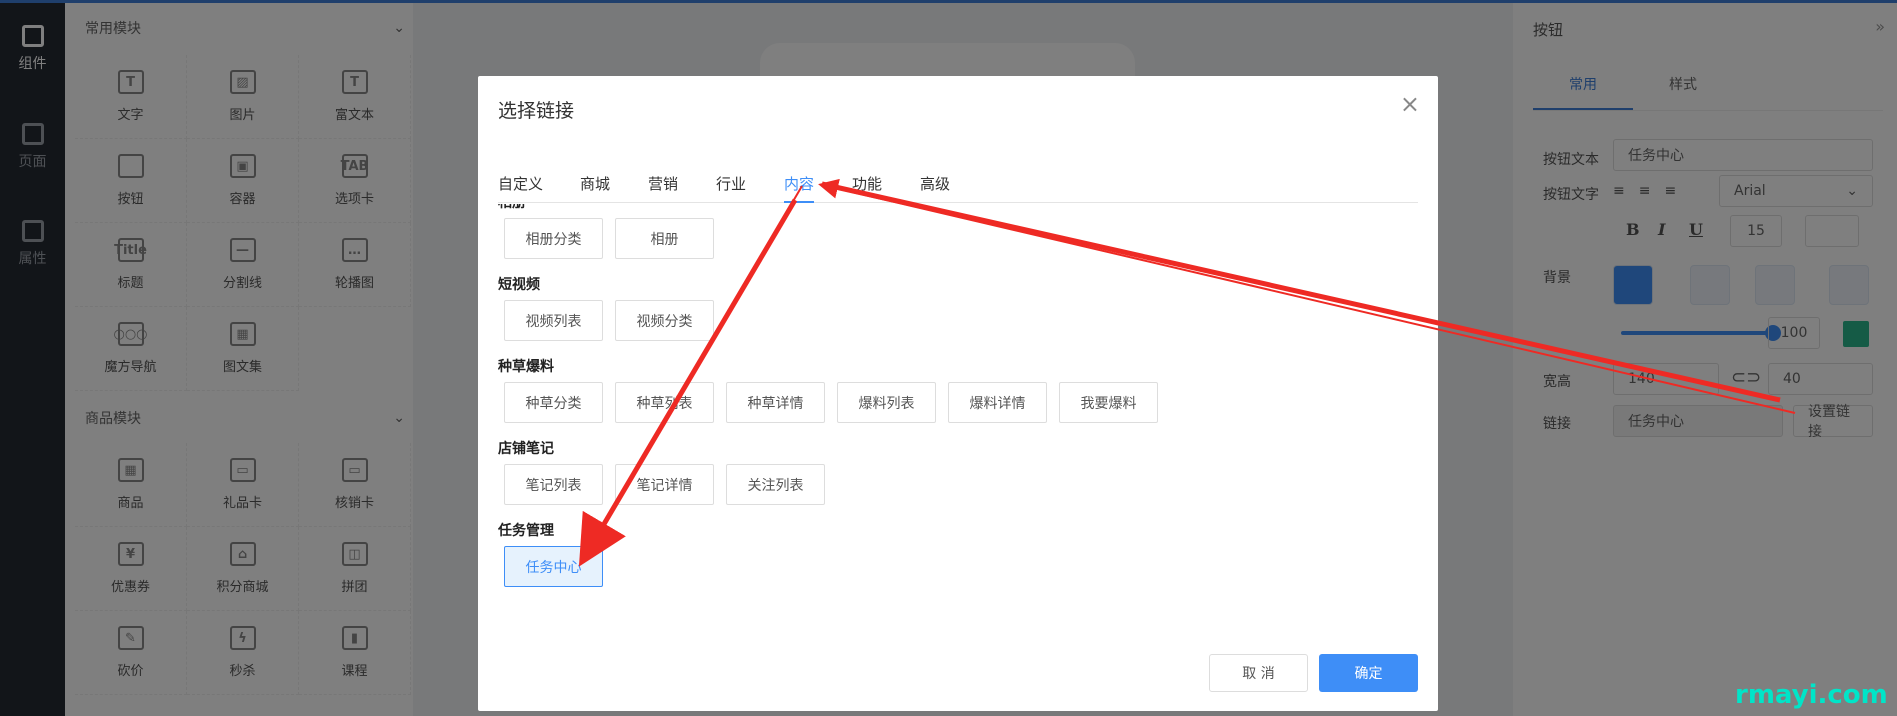 This screenshot has height=716, width=1897. Describe the element at coordinates (688, 382) in the screenshot. I see `arrow-tab-to-task-thick` at that location.